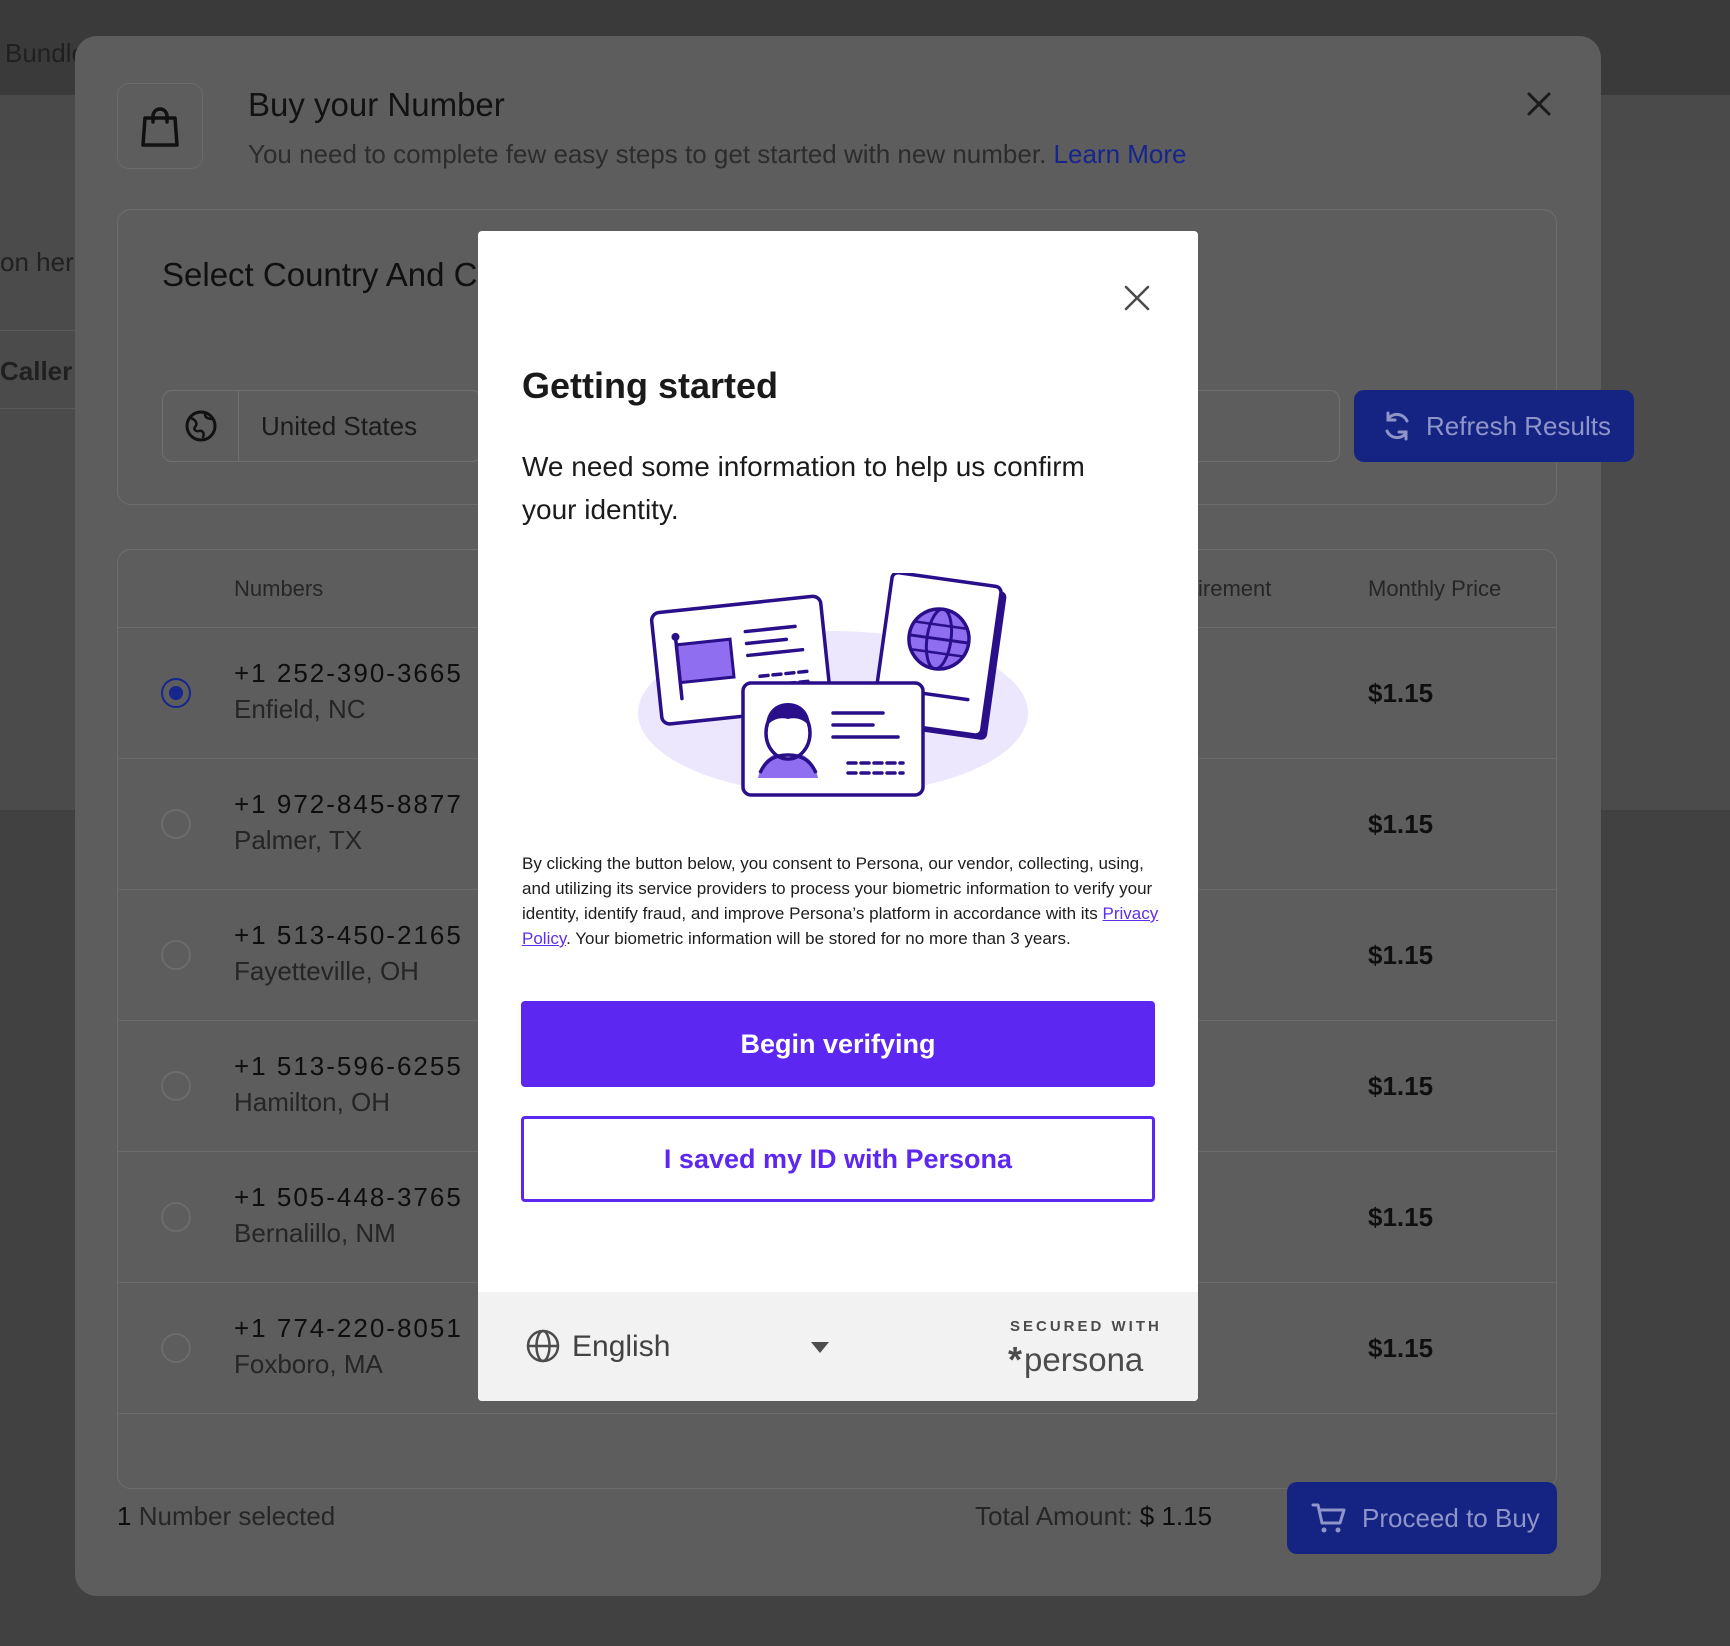 This screenshot has height=1646, width=1730. I want to click on refresh-results-label: Refresh Results, so click(1518, 425).